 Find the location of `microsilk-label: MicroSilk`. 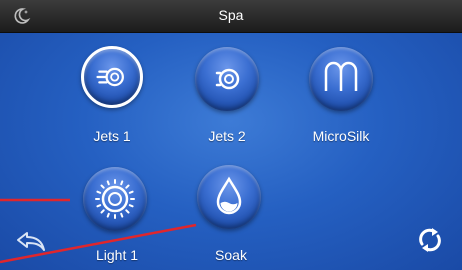

microsilk-label: MicroSilk is located at coordinates (341, 136).